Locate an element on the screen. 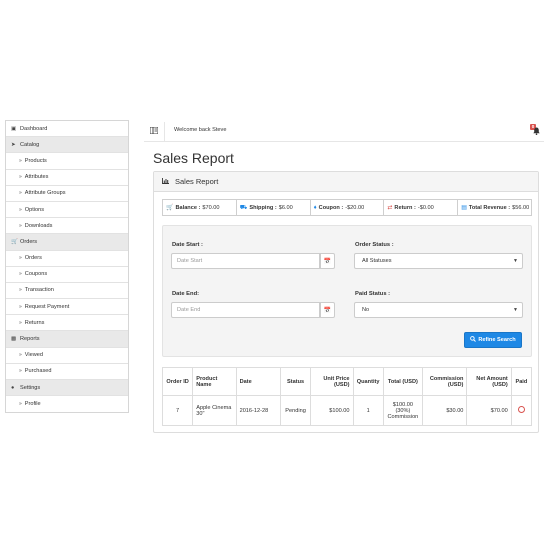 The width and height of the screenshot is (550, 550). menu-toggle-button is located at coordinates (154, 131).